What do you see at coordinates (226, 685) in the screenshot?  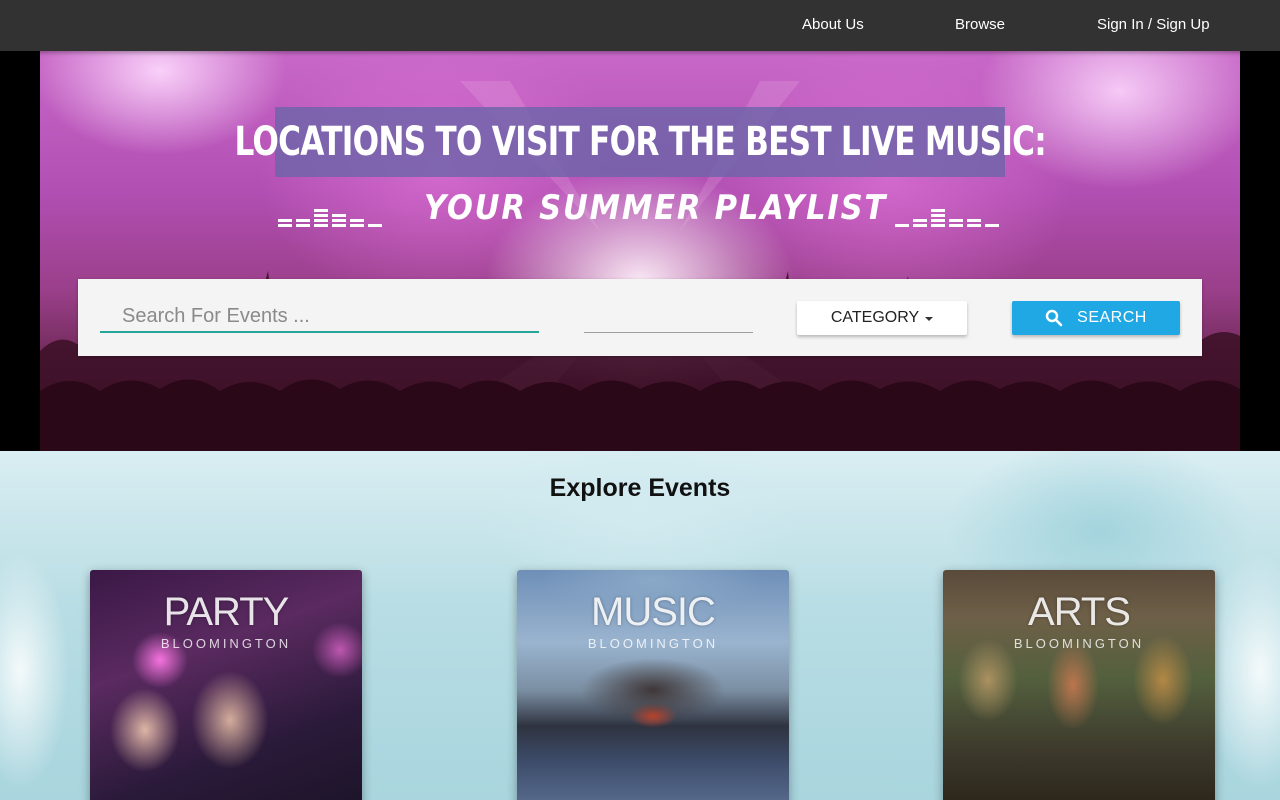 I see `event-card-party: Party Bloomington` at bounding box center [226, 685].